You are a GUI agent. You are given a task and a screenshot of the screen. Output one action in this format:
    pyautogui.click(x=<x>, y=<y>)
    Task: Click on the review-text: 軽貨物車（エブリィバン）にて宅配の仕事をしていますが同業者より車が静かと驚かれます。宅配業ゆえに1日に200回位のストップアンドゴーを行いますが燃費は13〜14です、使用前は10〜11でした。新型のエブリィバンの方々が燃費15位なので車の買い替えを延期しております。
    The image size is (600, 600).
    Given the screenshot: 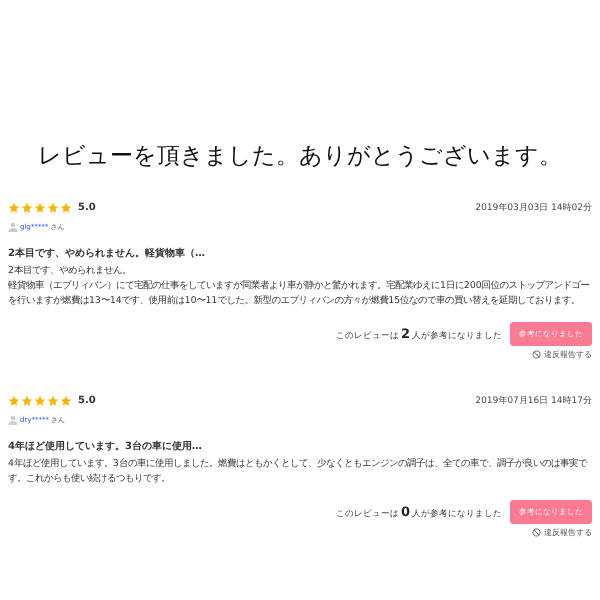 What is the action you would take?
    pyautogui.click(x=299, y=293)
    